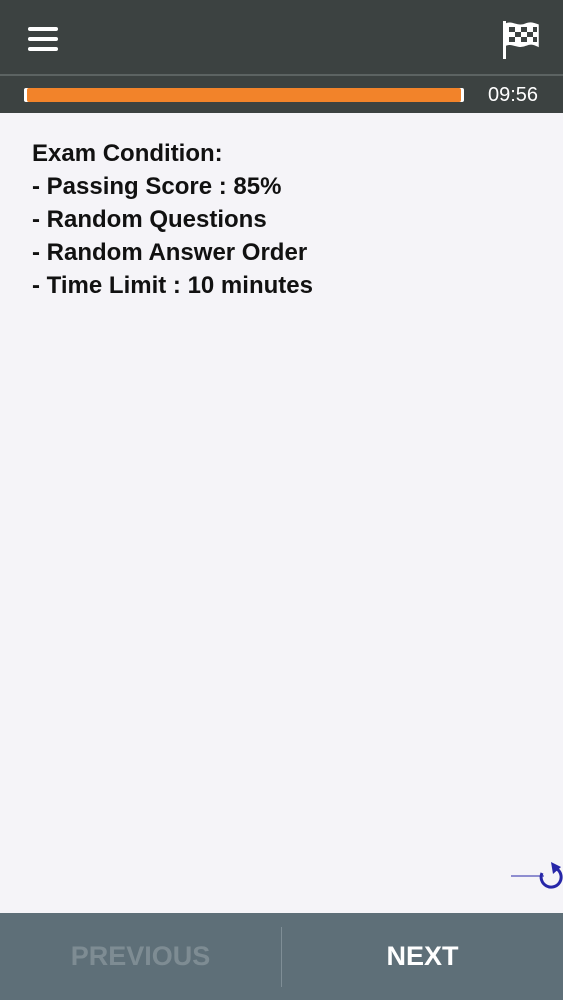 Image resolution: width=563 pixels, height=1000 pixels. Describe the element at coordinates (140, 956) in the screenshot. I see `previous-button: PREVIOUS` at that location.